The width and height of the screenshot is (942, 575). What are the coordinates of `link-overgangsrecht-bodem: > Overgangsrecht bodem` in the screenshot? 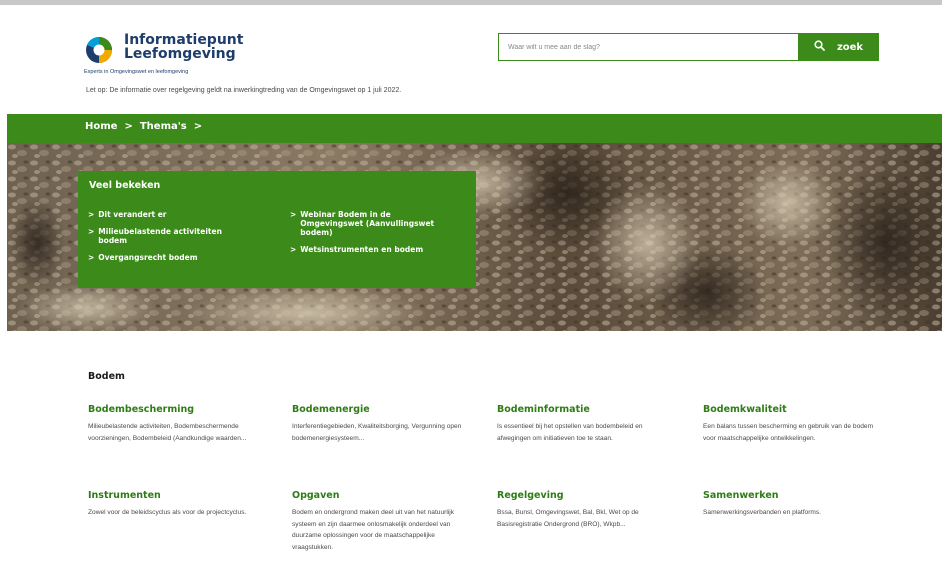 It's located at (165, 257).